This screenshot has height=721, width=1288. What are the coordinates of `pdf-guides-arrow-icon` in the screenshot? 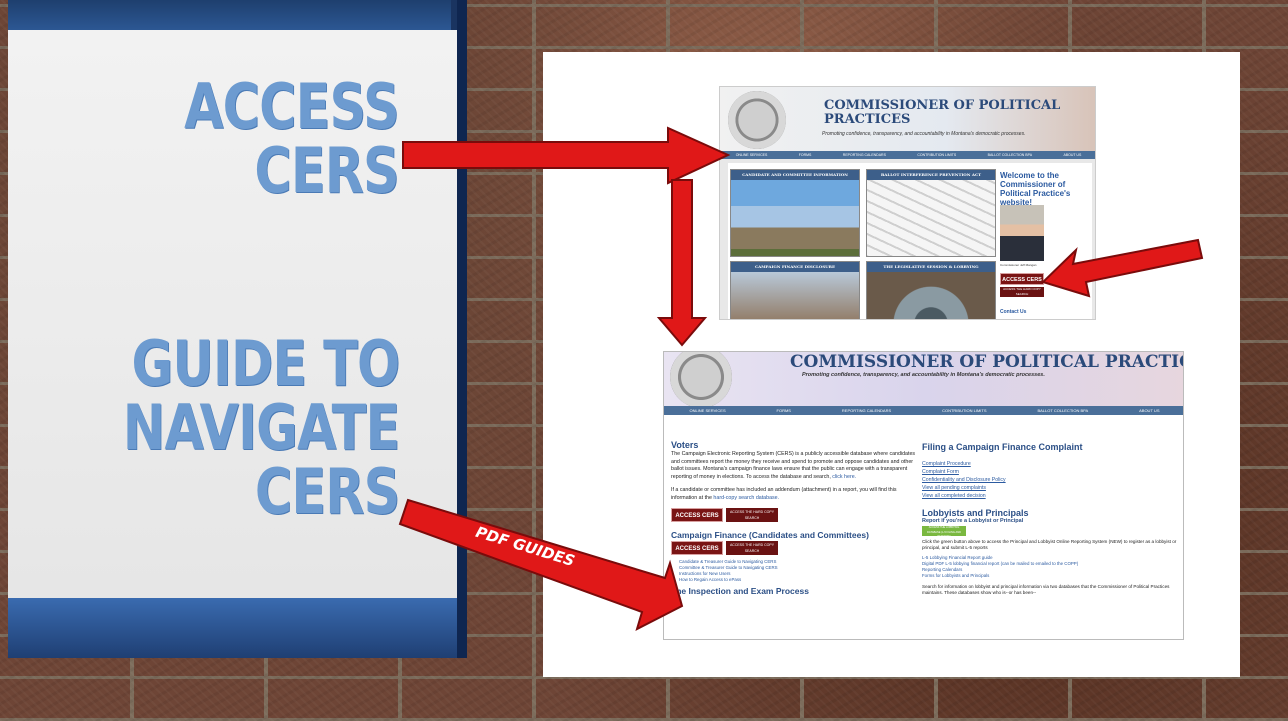 It's located at (541, 564).